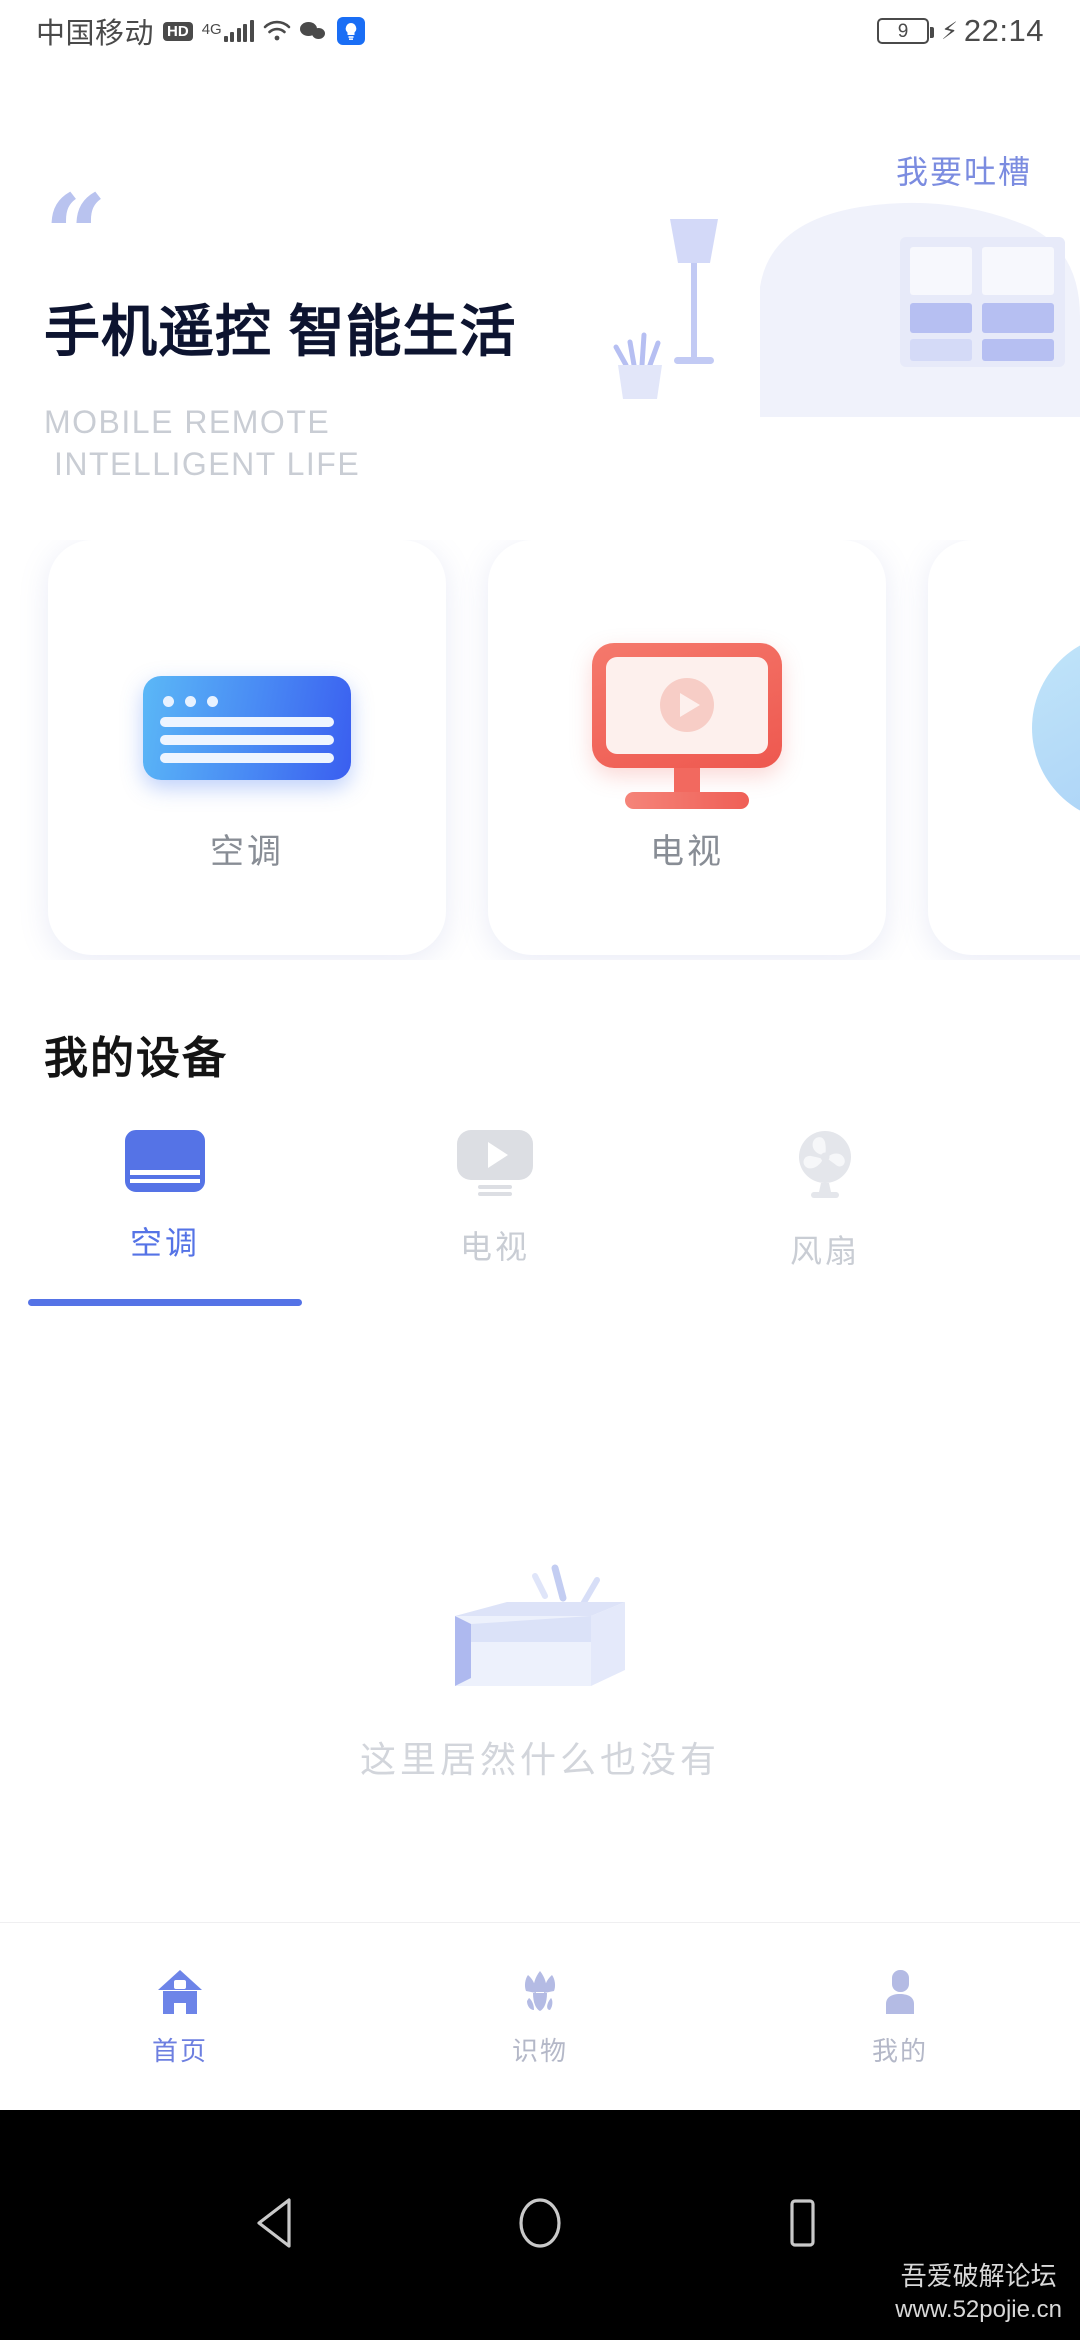  Describe the element at coordinates (540, 1637) in the screenshot. I see `empty-box-illustration` at that location.